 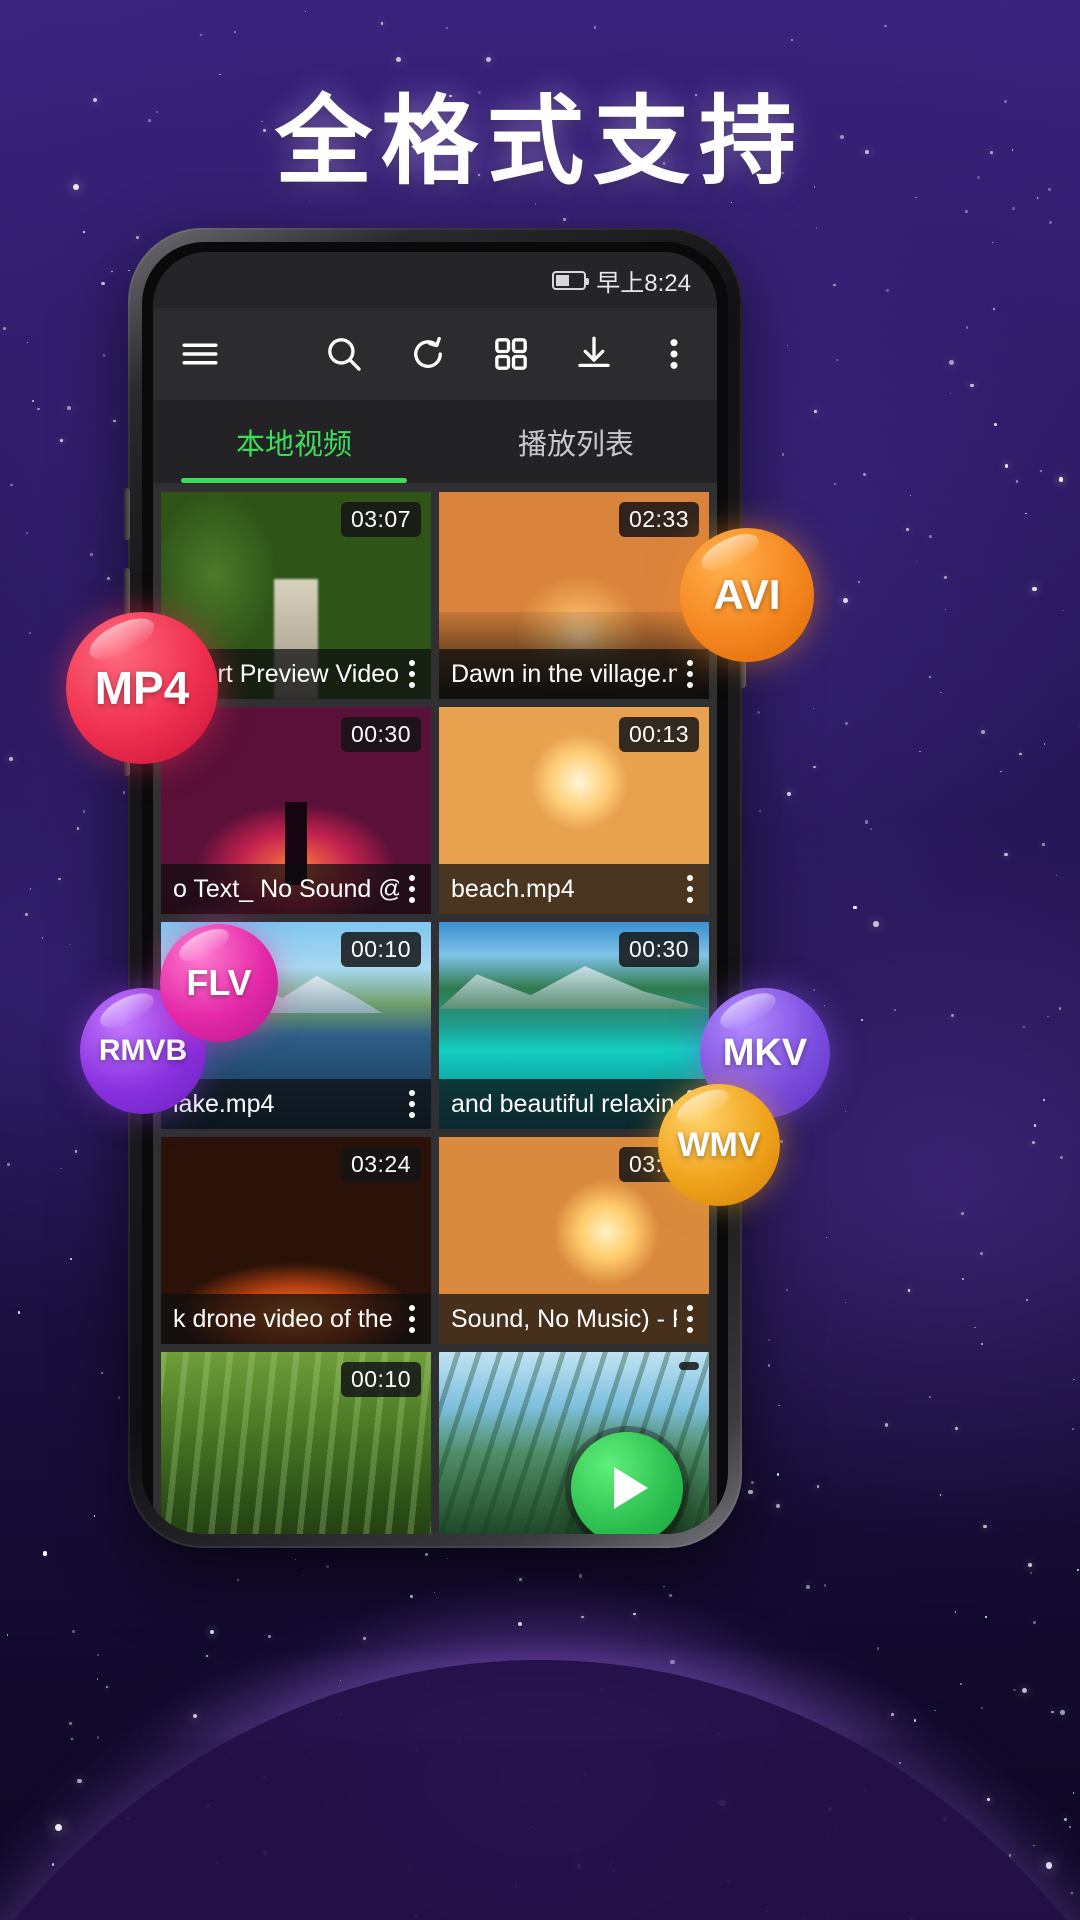 I want to click on search-icon, so click(x=344, y=354).